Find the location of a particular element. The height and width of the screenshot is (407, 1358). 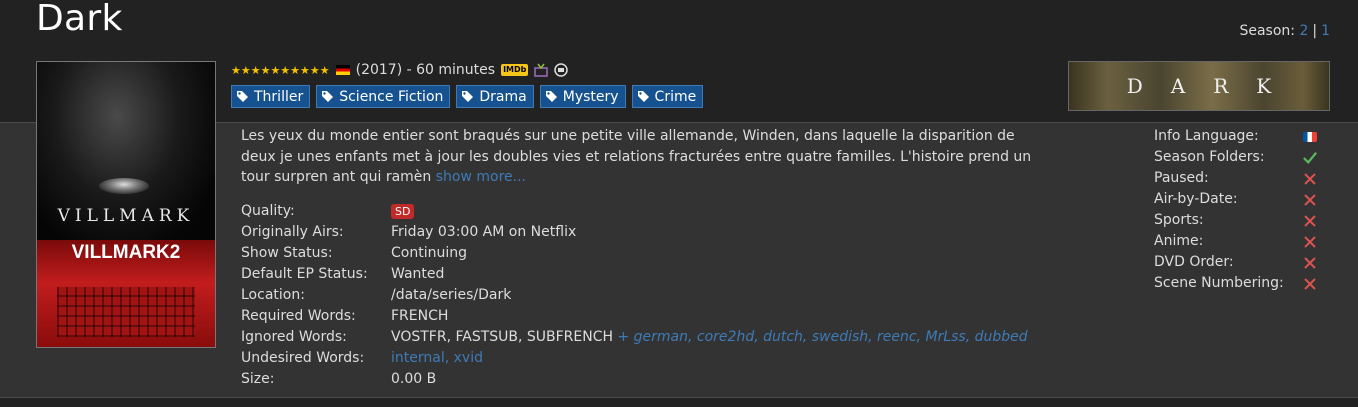

setting-label: Scene Numbering: is located at coordinates (1219, 283).